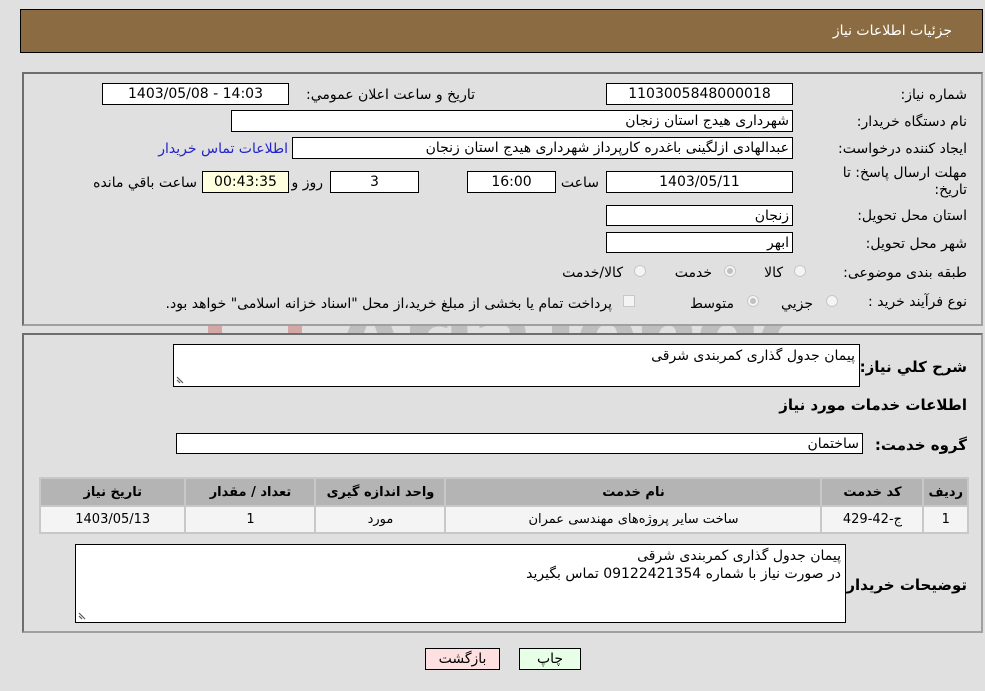 Image resolution: width=985 pixels, height=691 pixels. I want to click on time-remaining-field: 00:43:35, so click(245, 182).